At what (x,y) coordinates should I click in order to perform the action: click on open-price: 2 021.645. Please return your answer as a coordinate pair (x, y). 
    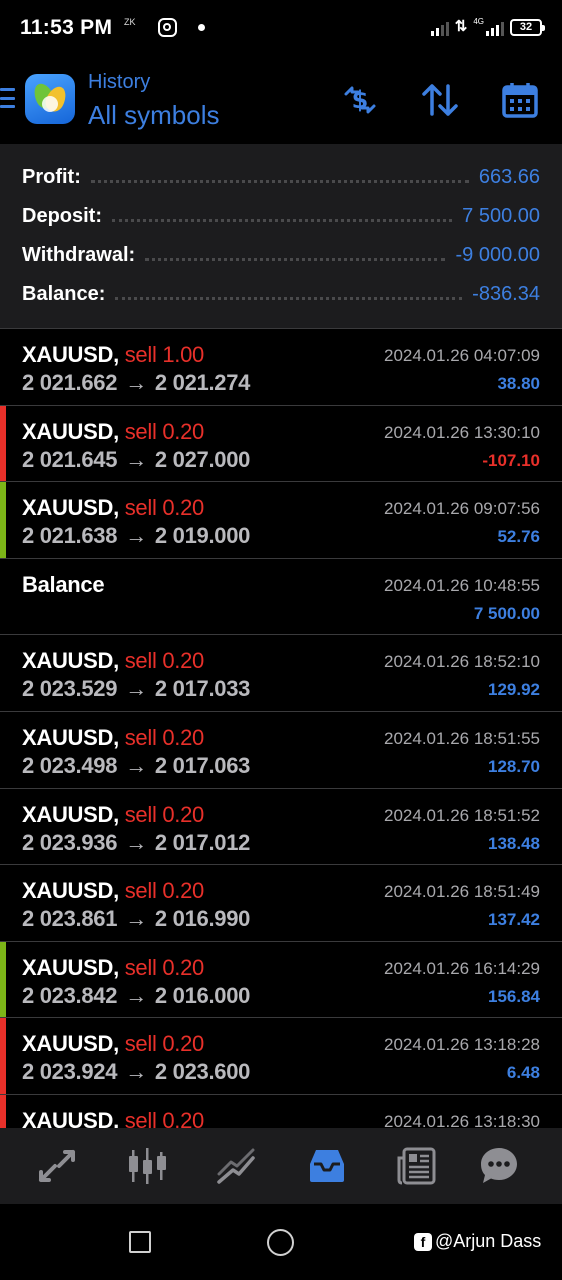
    Looking at the image, I should click on (70, 459).